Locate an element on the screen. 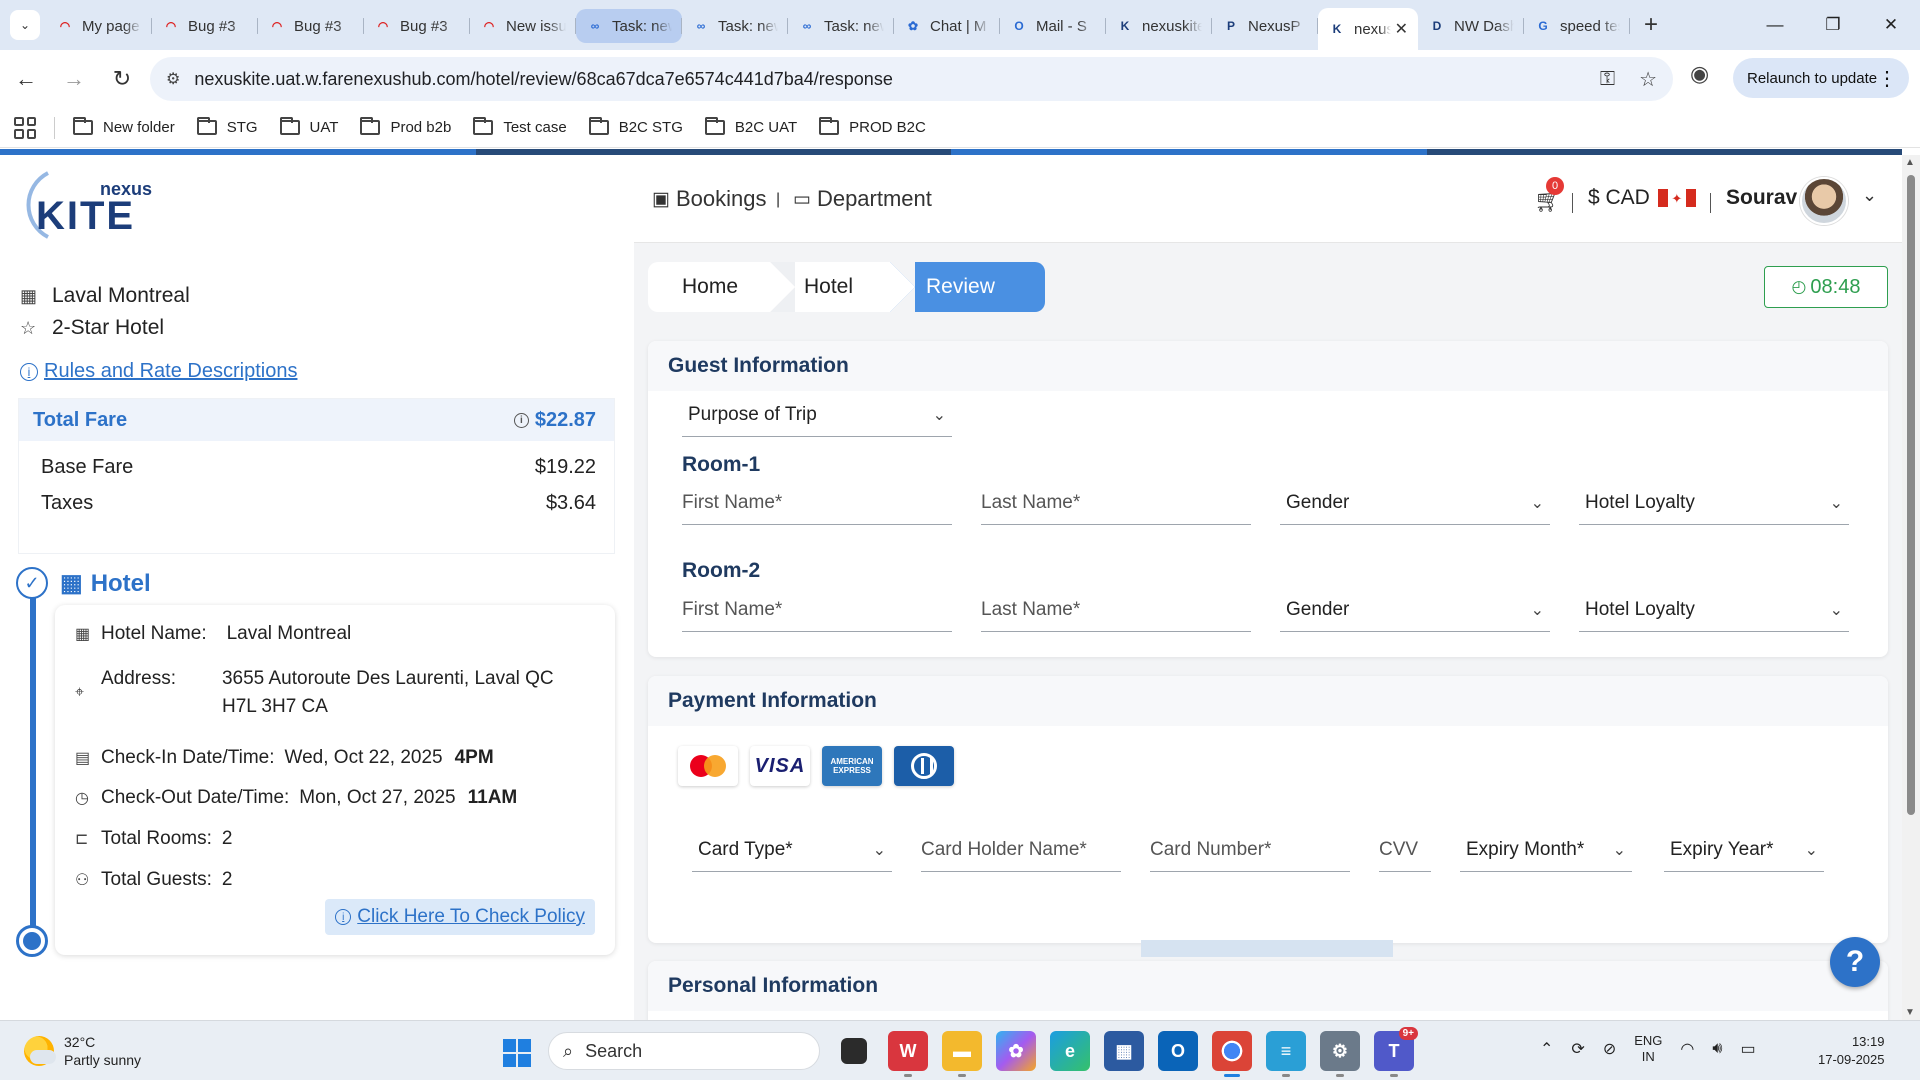 Image resolution: width=1920 pixels, height=1080 pixels. apps-grid-icon is located at coordinates (25, 127).